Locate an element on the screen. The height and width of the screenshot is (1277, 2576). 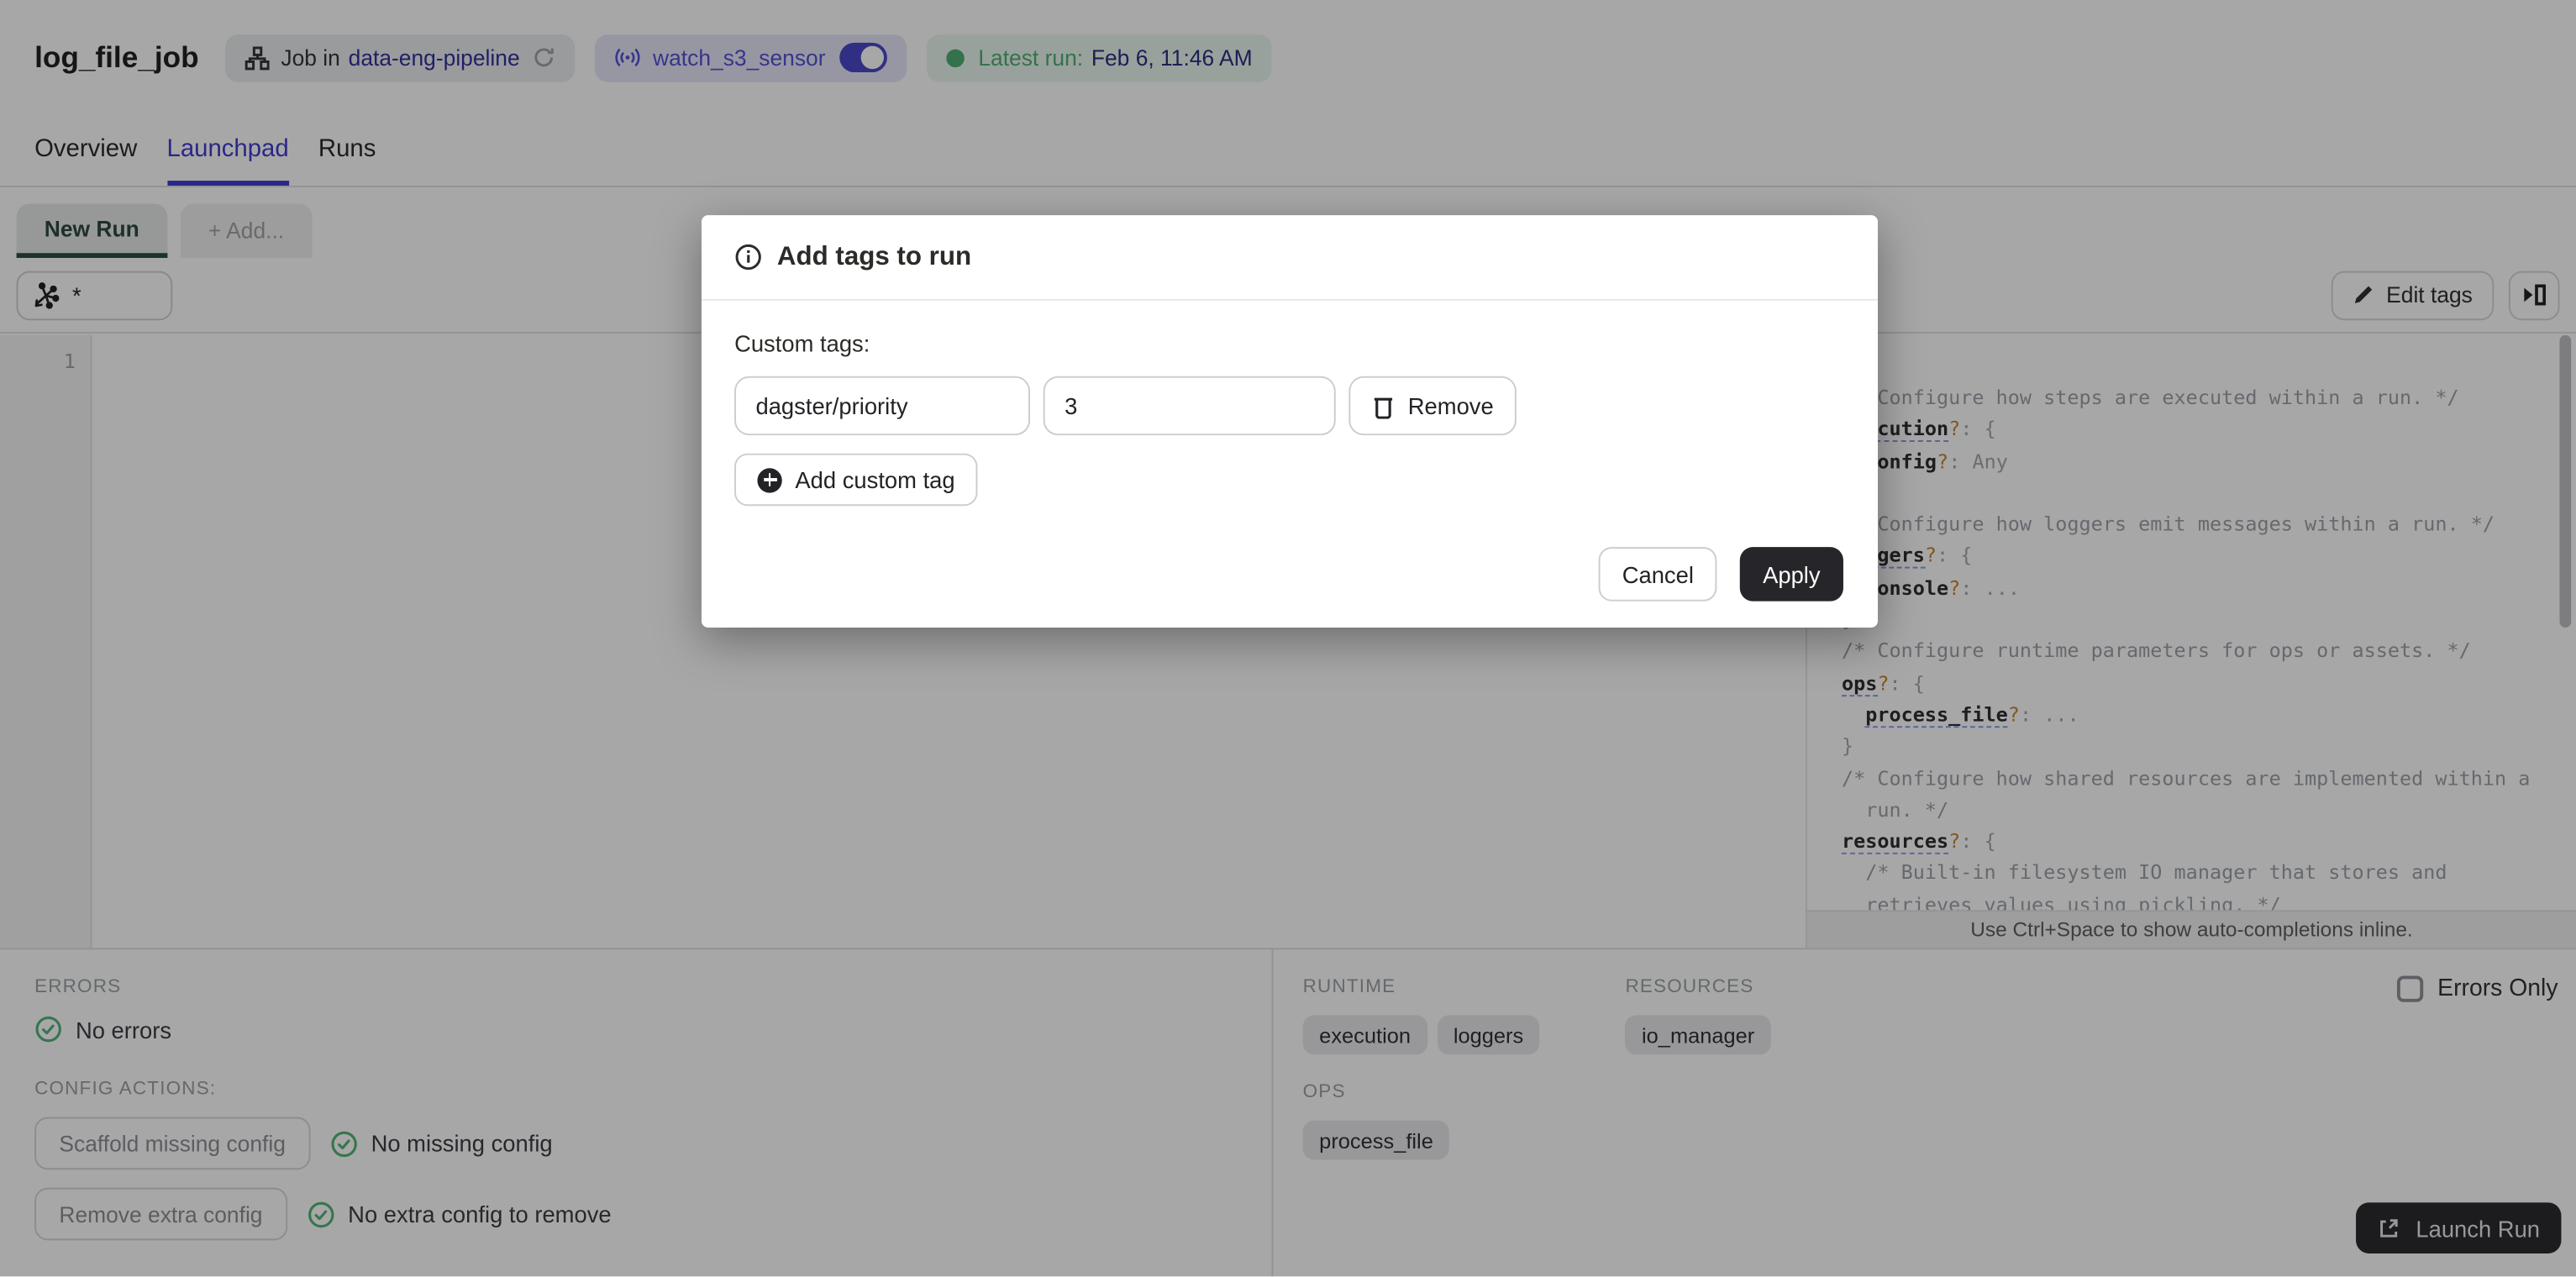
dialog-header: Add tags to run is located at coordinates (1290, 258).